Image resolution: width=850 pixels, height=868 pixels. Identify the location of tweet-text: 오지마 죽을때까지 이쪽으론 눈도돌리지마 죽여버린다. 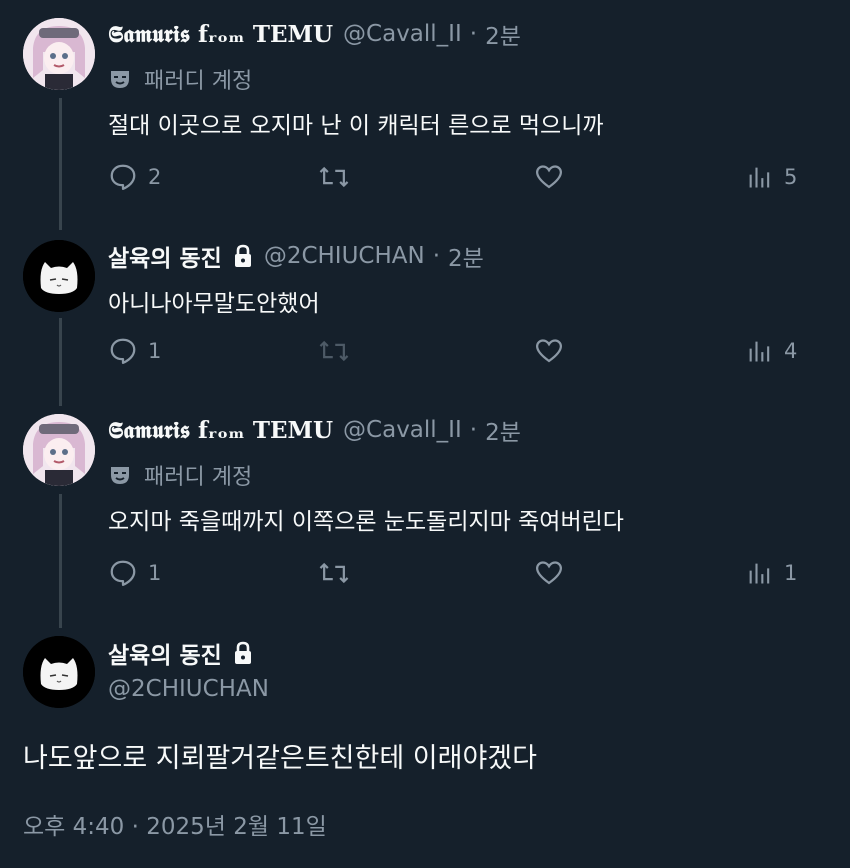
(366, 522).